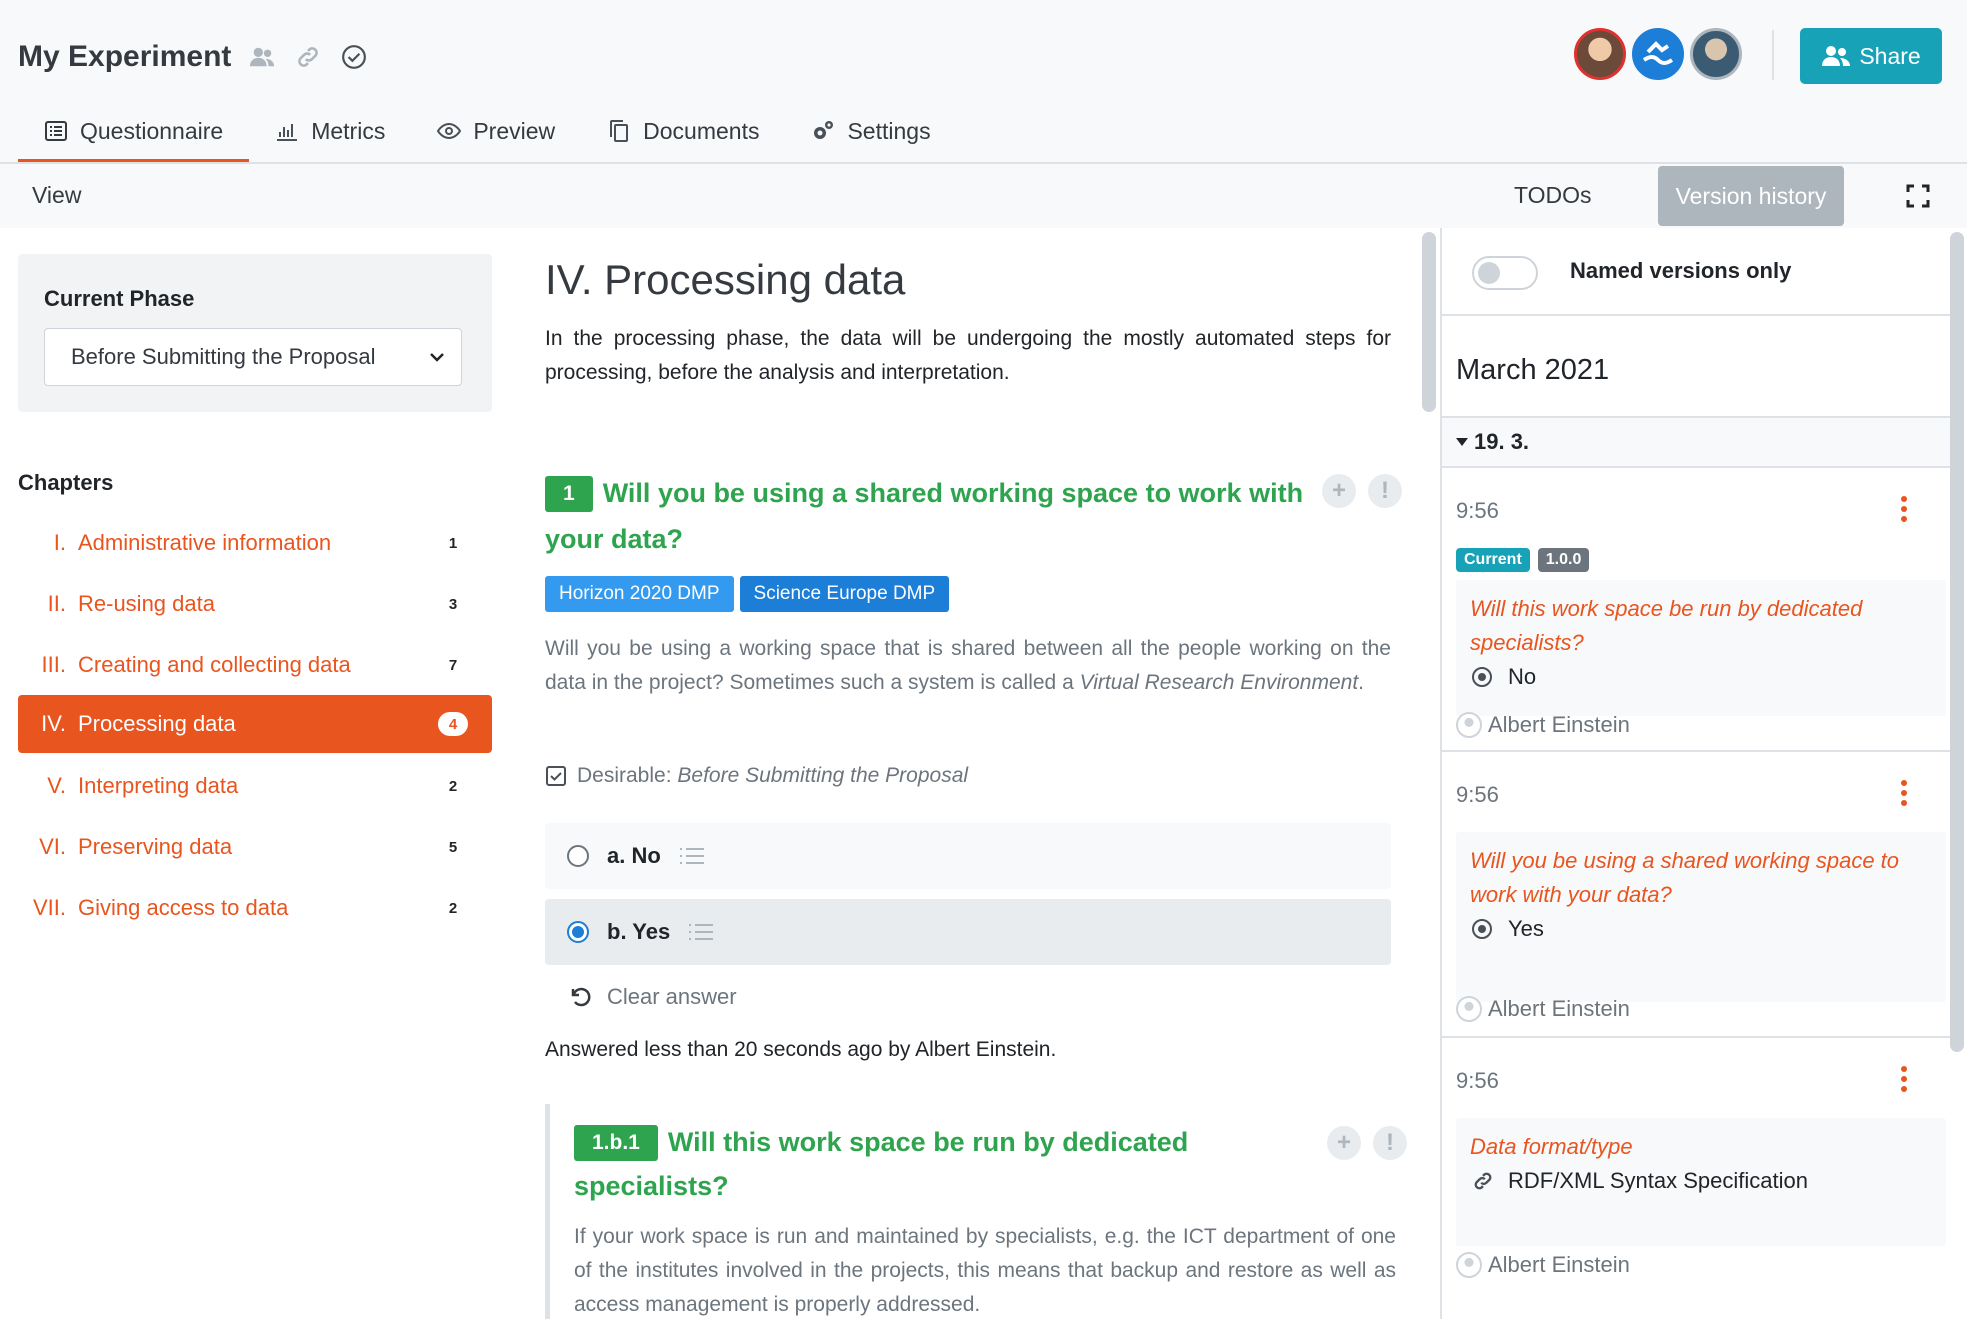  Describe the element at coordinates (255, 847) in the screenshot. I see `chapter-item: VI. Preserving data 5` at that location.